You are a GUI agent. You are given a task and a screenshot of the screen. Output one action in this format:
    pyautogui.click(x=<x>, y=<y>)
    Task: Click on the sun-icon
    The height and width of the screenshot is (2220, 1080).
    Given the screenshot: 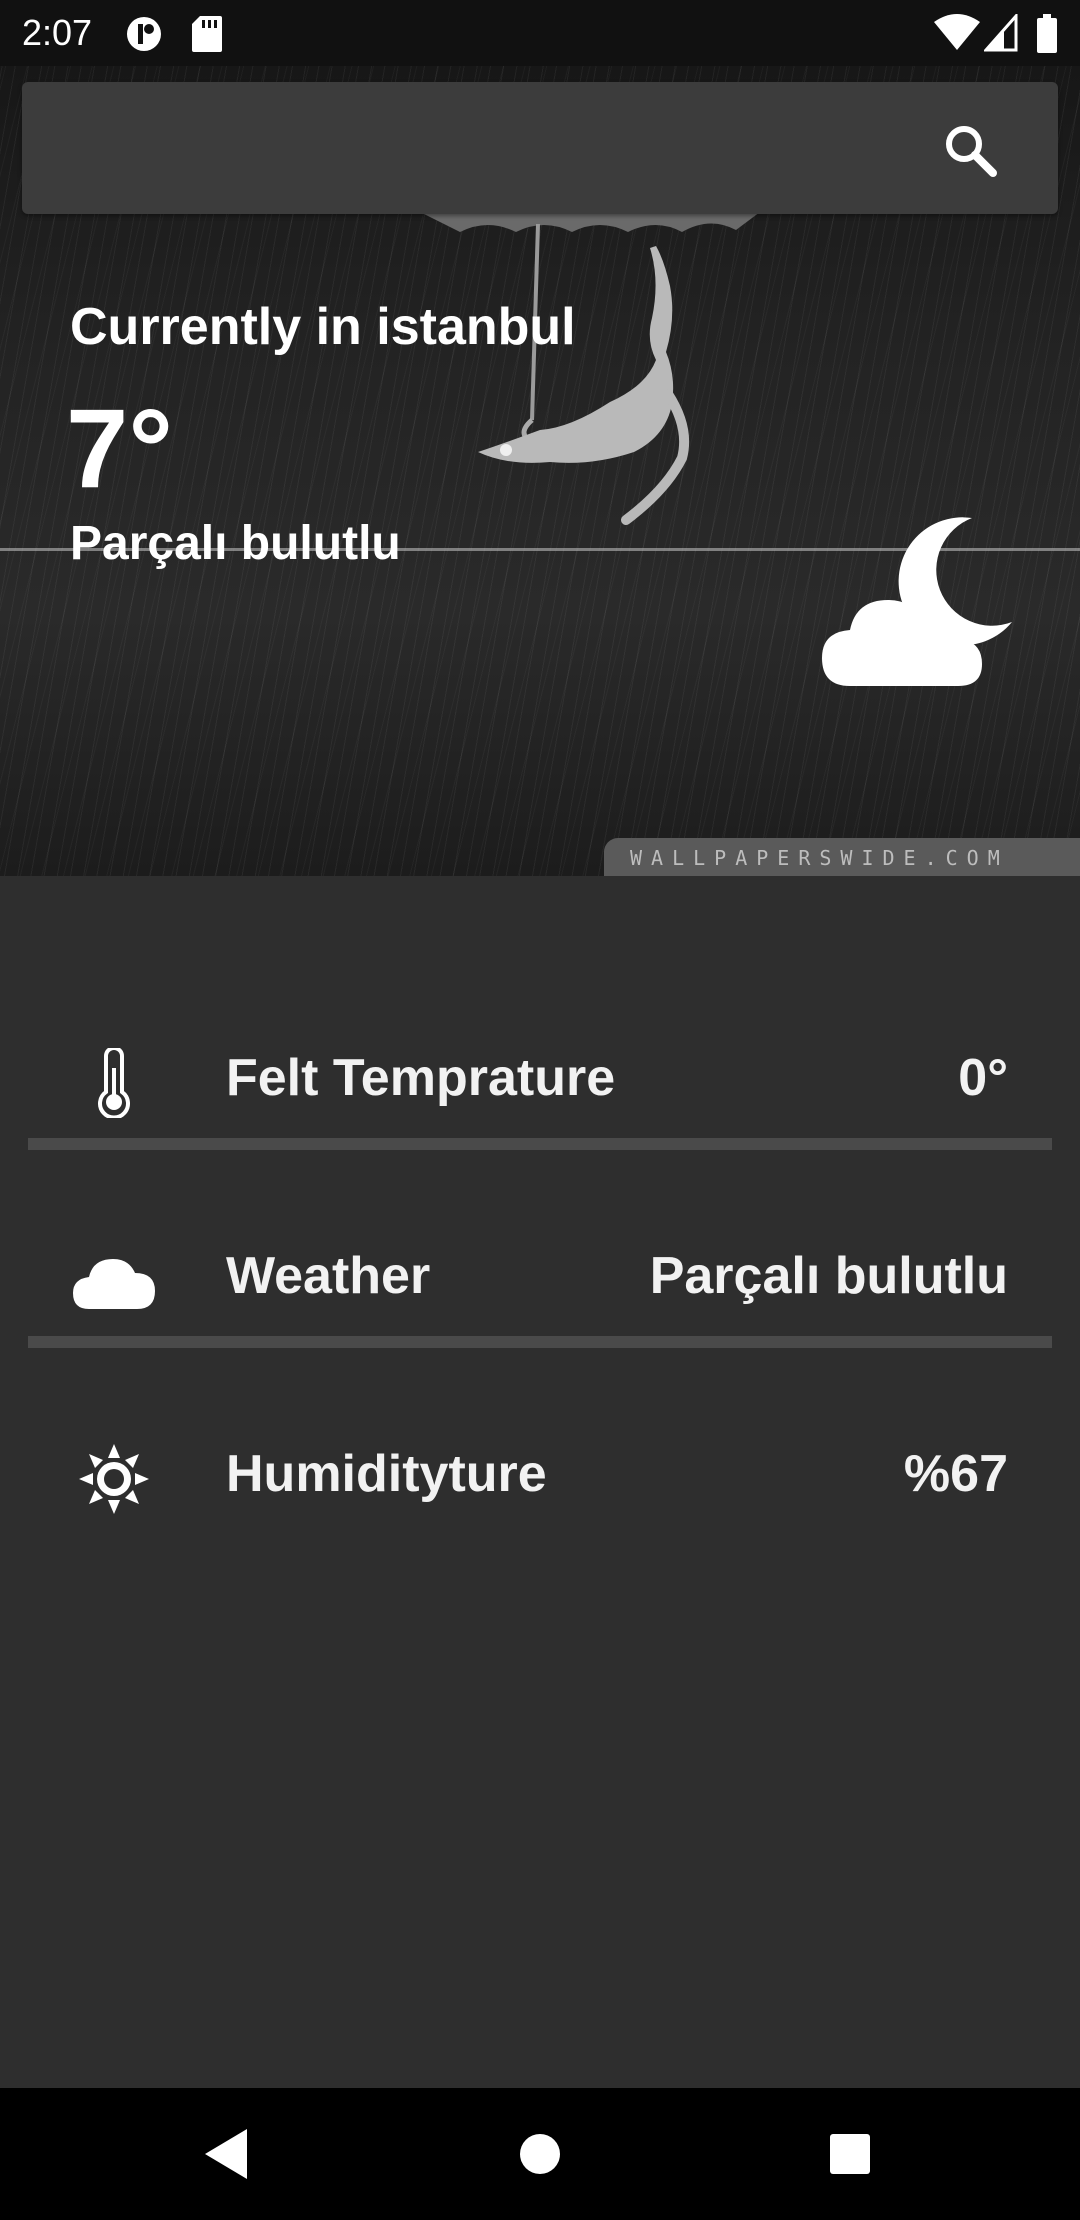 What is the action you would take?
    pyautogui.click(x=114, y=1479)
    